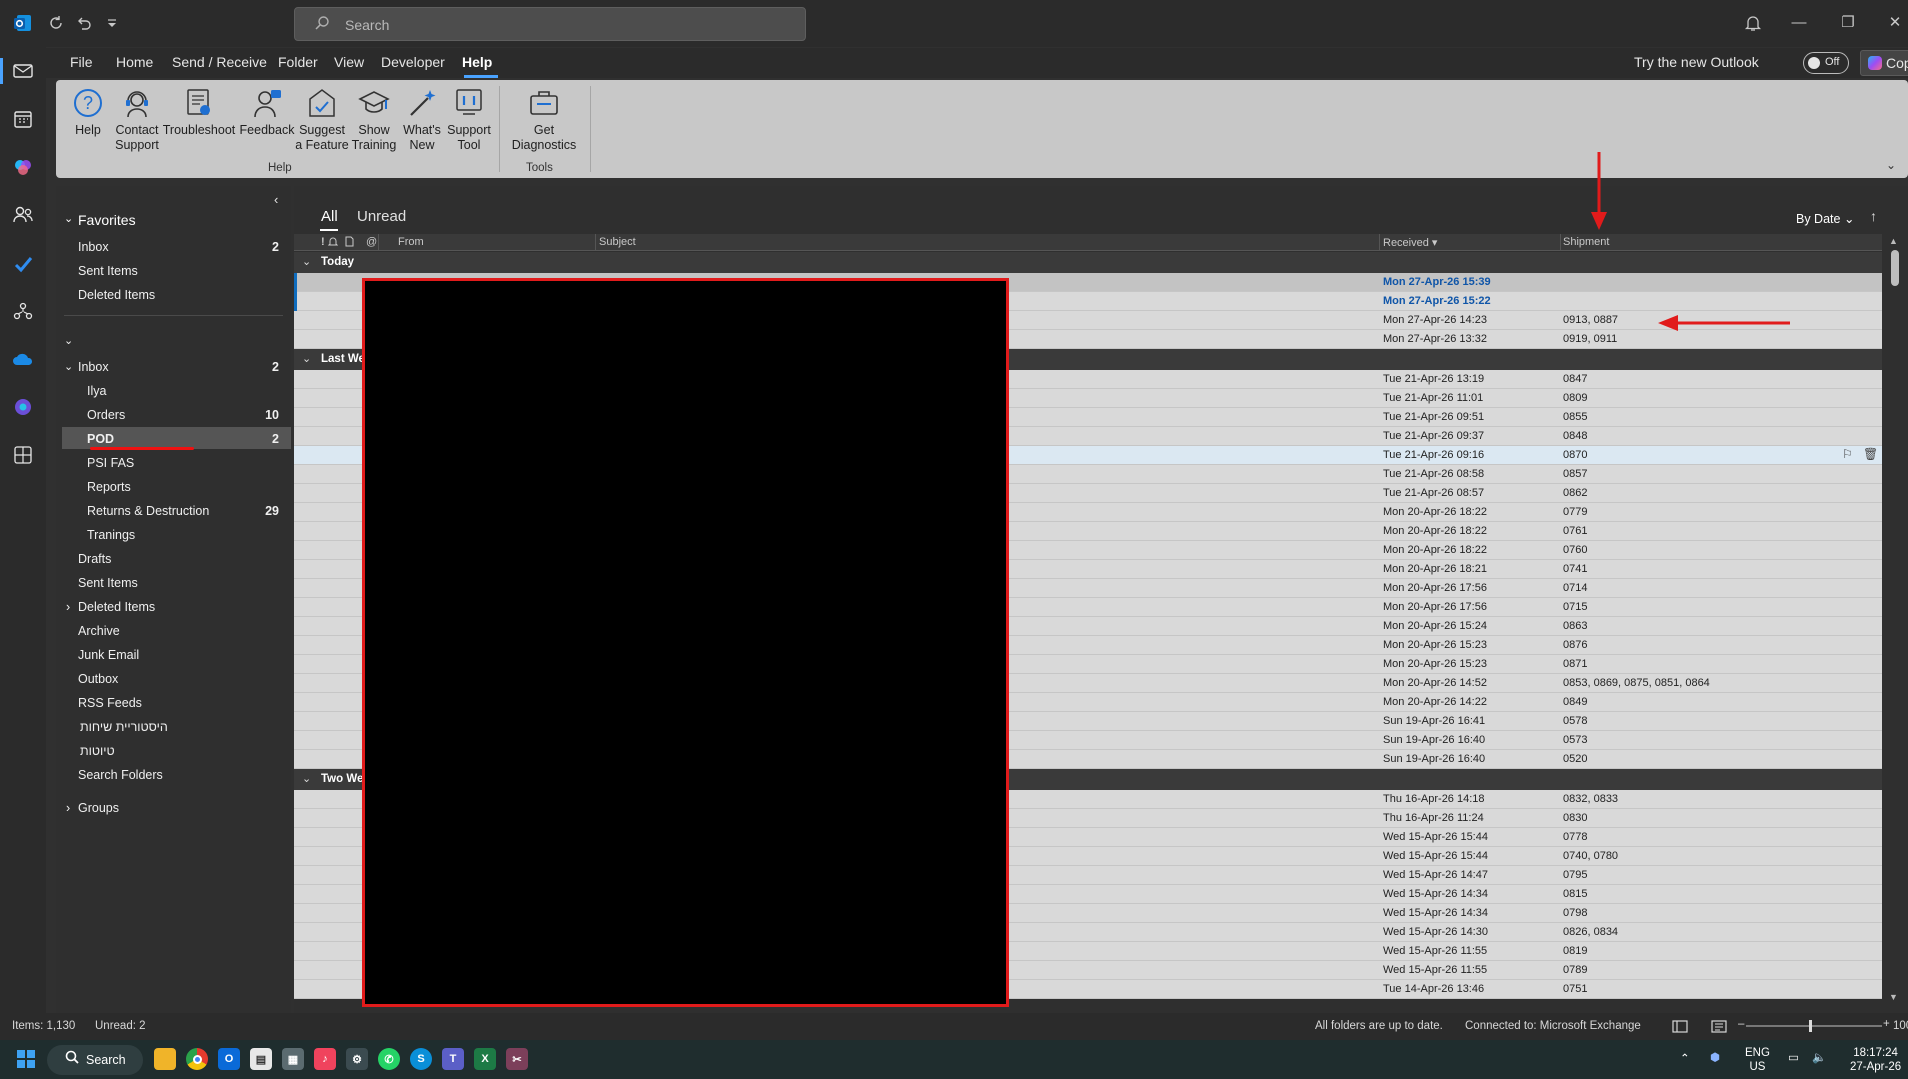  I want to click on folder-ilya: Ilya, so click(96, 391).